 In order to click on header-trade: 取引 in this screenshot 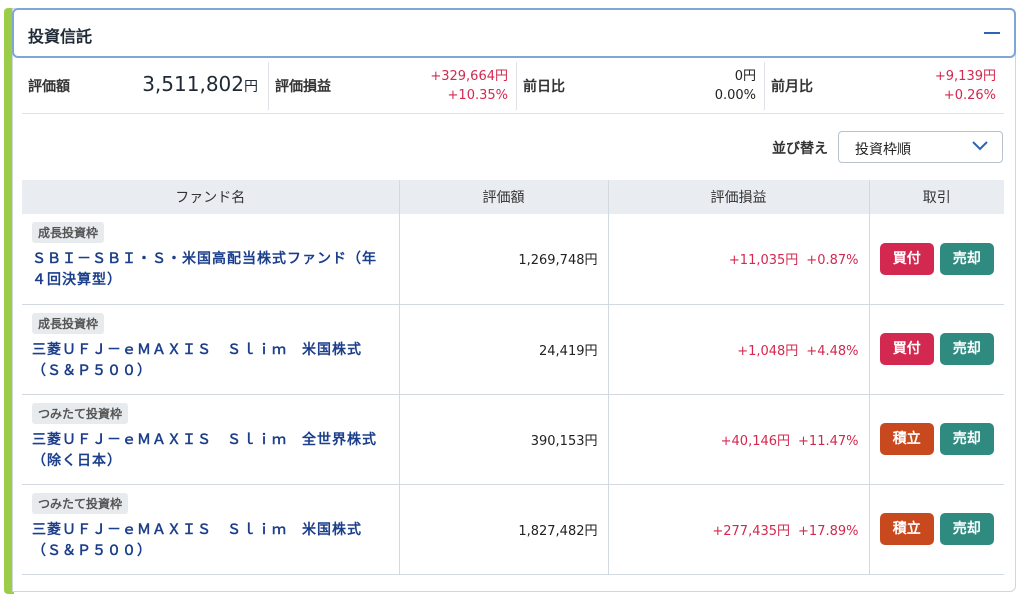, I will do `click(936, 197)`.